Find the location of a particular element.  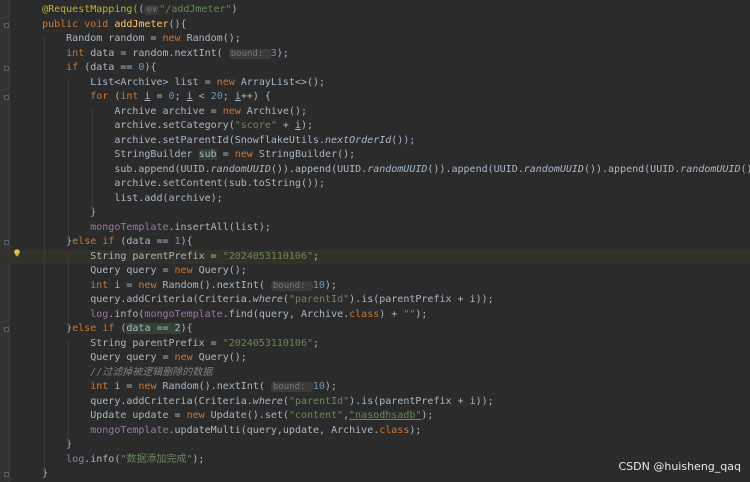

code-token: StringBuilder is located at coordinates (156, 154).